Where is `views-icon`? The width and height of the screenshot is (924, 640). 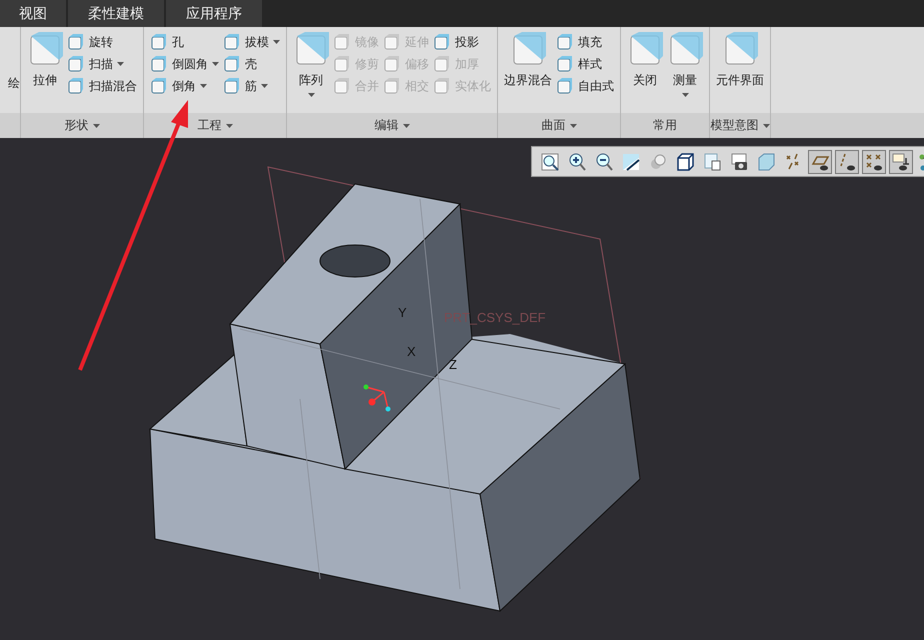 views-icon is located at coordinates (712, 162).